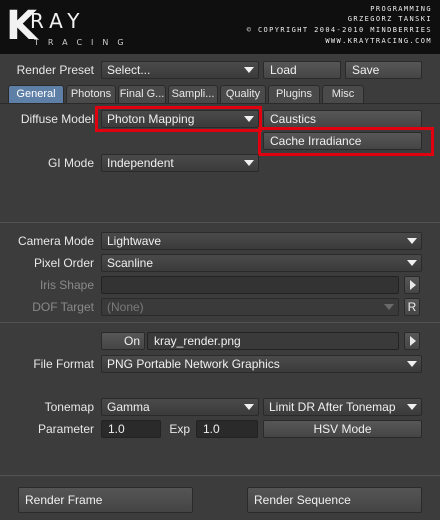 This screenshot has height=520, width=440. I want to click on tab-bar-divider, so click(220, 103).